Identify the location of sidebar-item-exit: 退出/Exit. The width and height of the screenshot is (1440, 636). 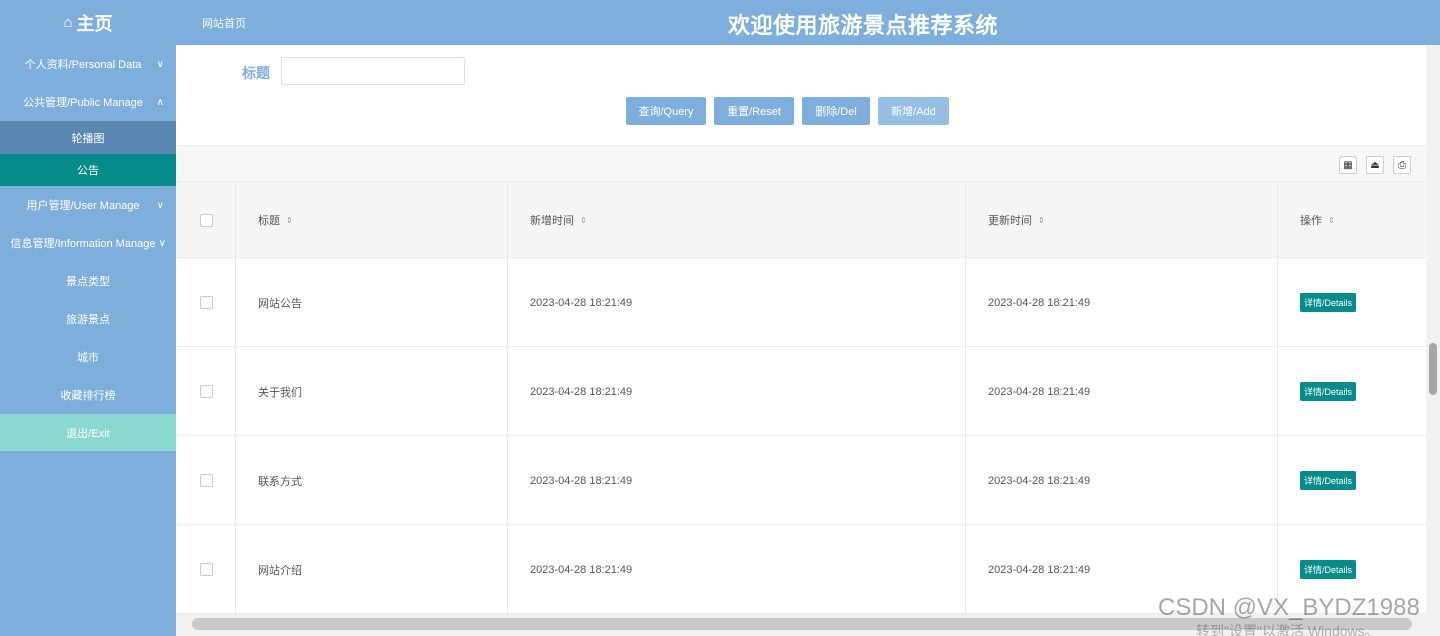
(88, 432).